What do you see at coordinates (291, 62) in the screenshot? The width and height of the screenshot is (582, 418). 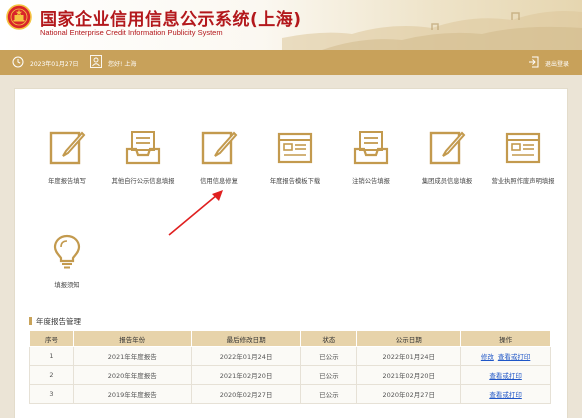 I see `info-bar: 2023年01月27日 您好! 上海 退出登录` at bounding box center [291, 62].